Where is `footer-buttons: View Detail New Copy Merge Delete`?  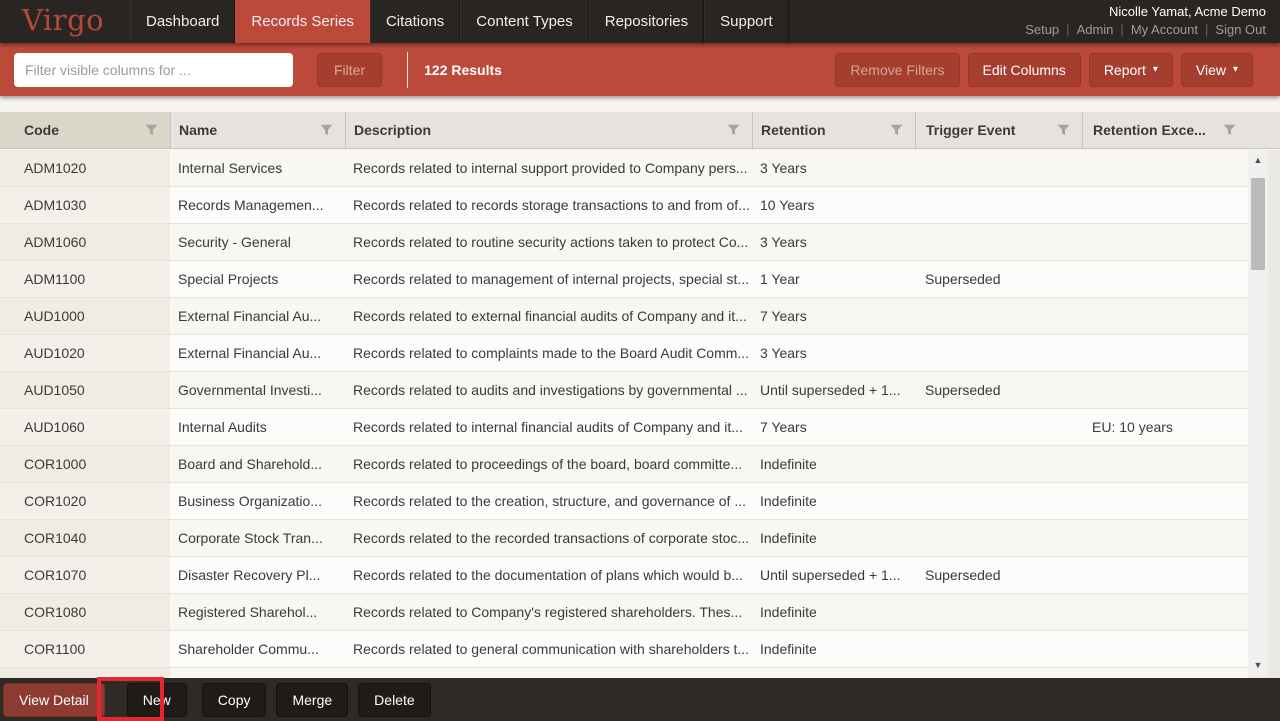
footer-buttons: View Detail New Copy Merge Delete is located at coordinates (222, 699).